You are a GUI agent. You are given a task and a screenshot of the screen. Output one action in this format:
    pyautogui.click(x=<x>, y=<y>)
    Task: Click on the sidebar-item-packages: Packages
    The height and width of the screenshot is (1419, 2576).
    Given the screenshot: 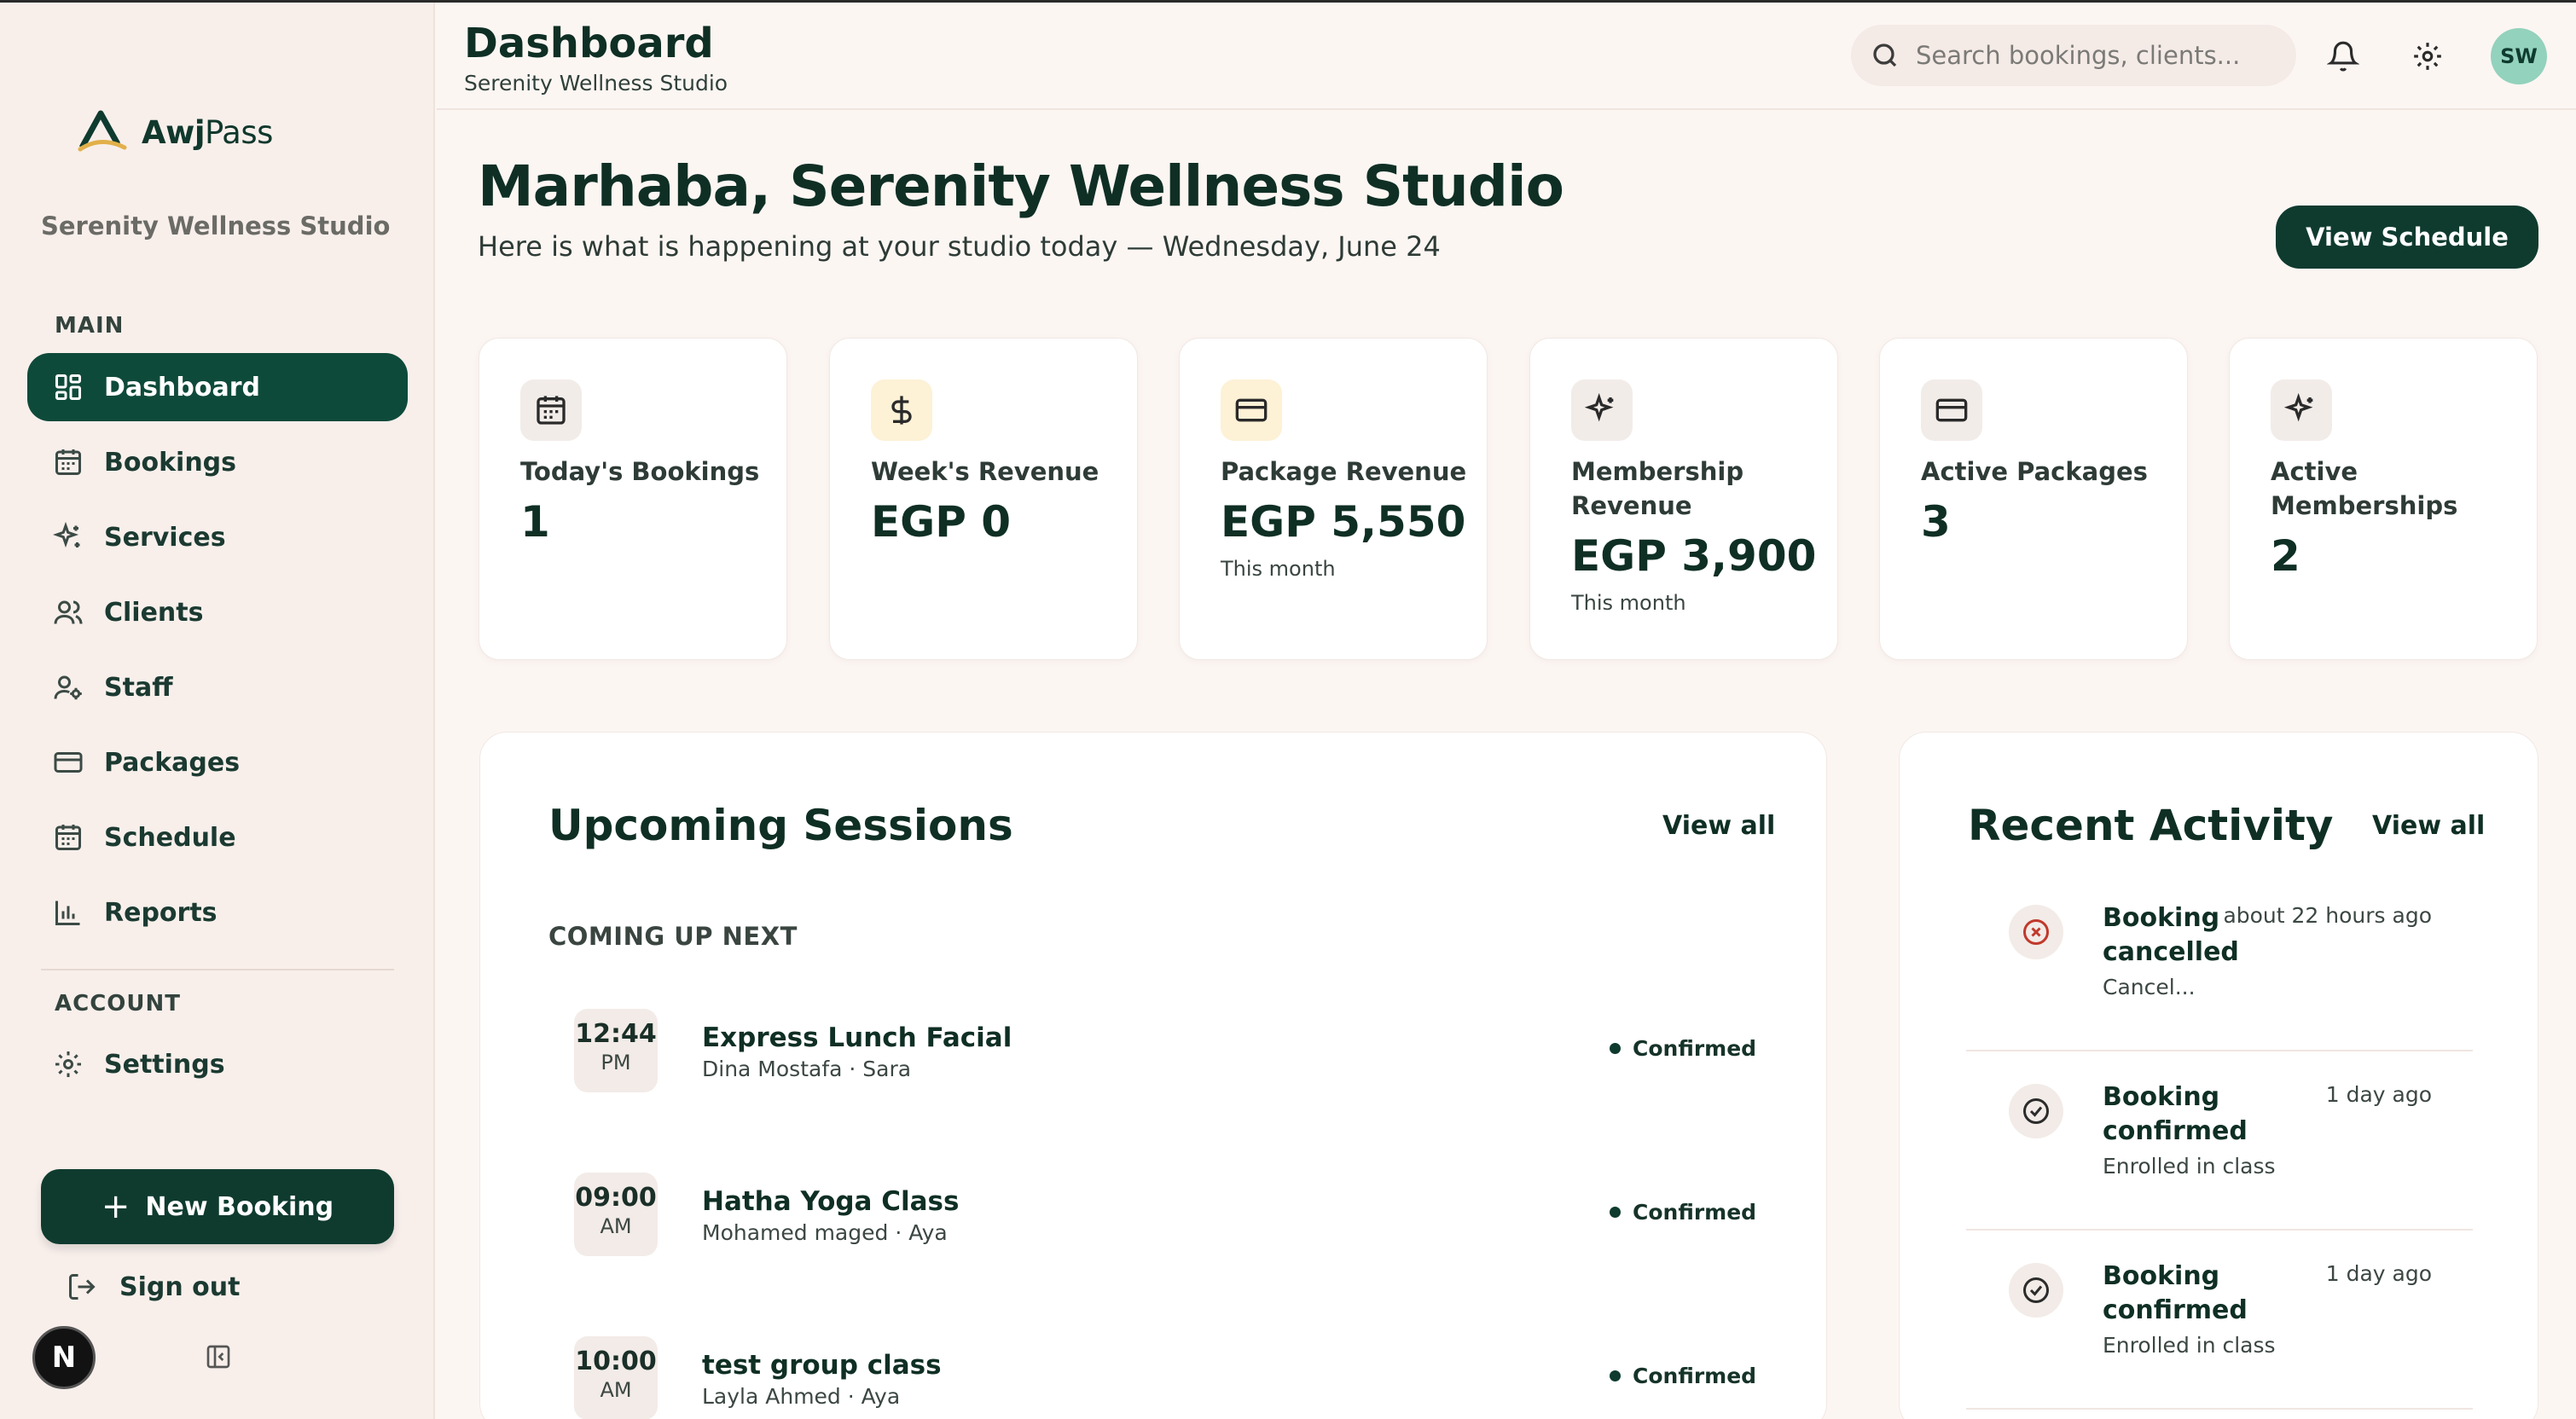 What is the action you would take?
    pyautogui.click(x=217, y=762)
    